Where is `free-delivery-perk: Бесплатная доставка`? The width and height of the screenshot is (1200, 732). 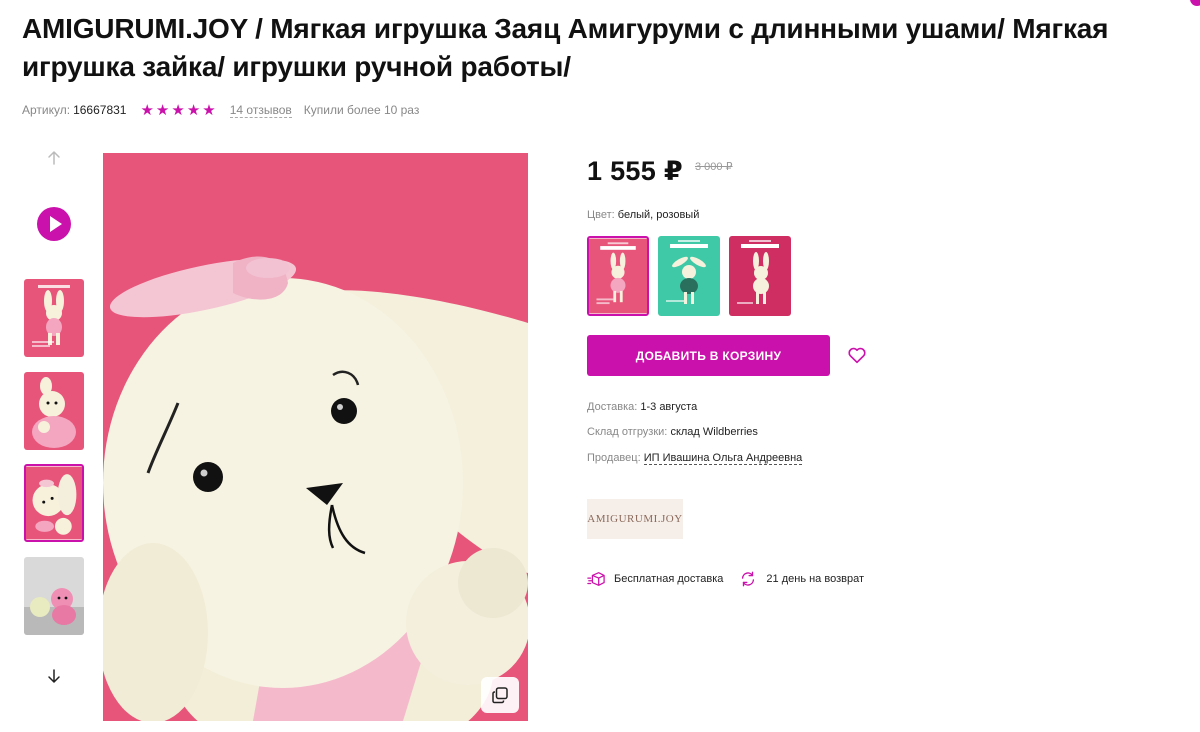
free-delivery-perk: Бесплатная доставка is located at coordinates (655, 579).